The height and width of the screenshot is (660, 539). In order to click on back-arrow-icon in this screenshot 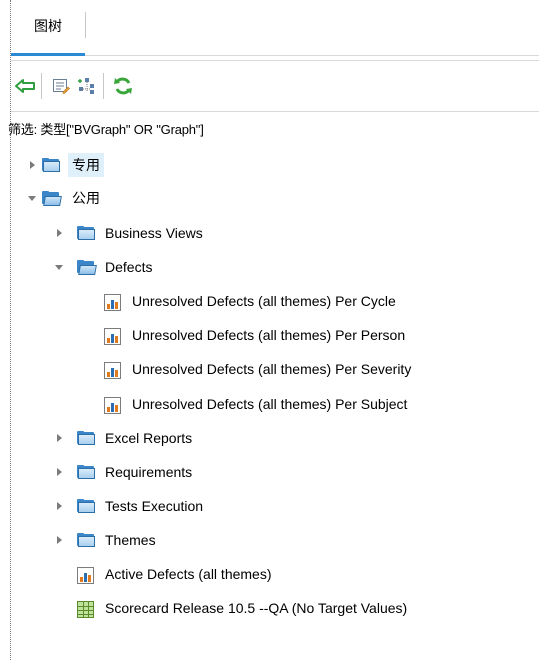, I will do `click(25, 86)`.